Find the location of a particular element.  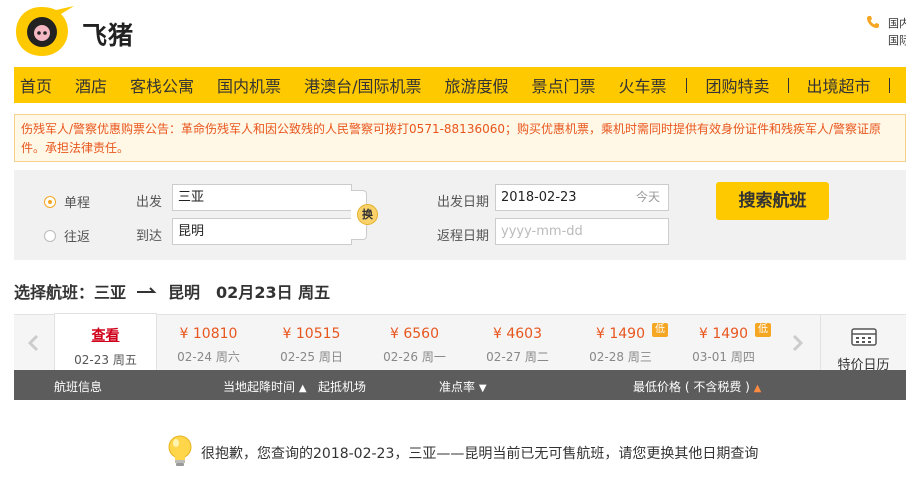

th-time-sort: 当地起降时间 ▲ is located at coordinates (265, 386).